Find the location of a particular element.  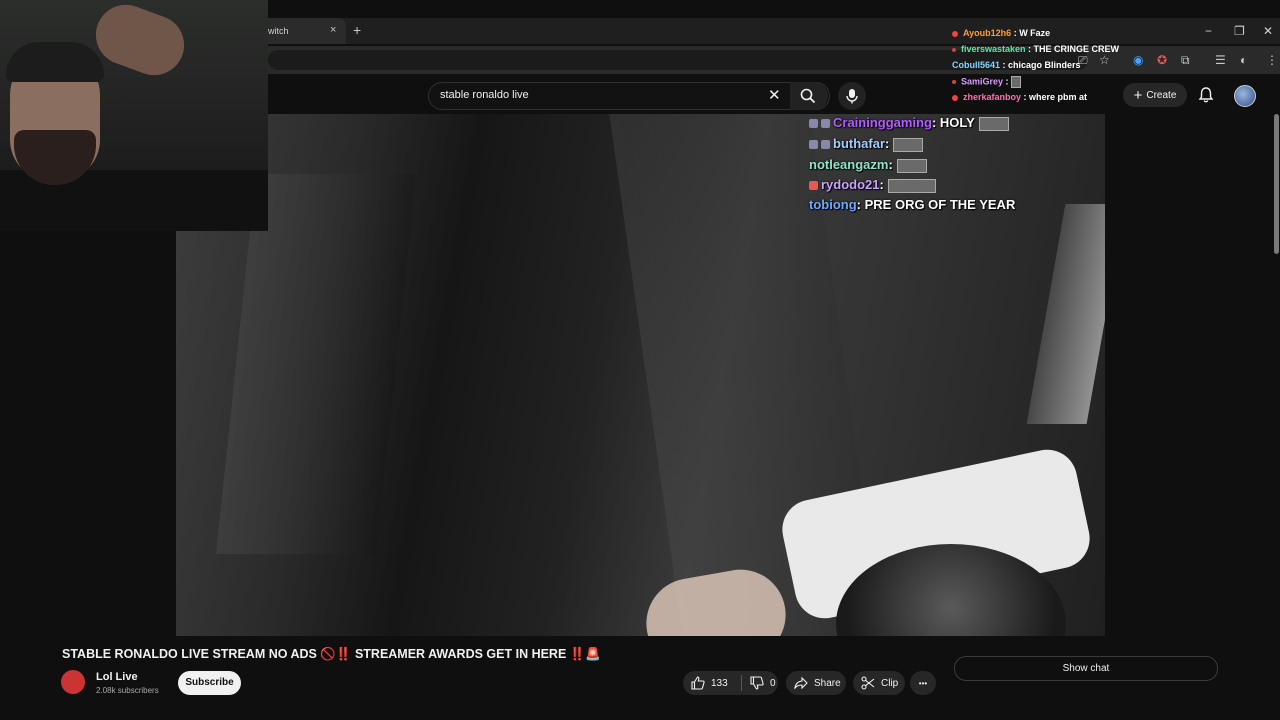

search-icon is located at coordinates (808, 96).